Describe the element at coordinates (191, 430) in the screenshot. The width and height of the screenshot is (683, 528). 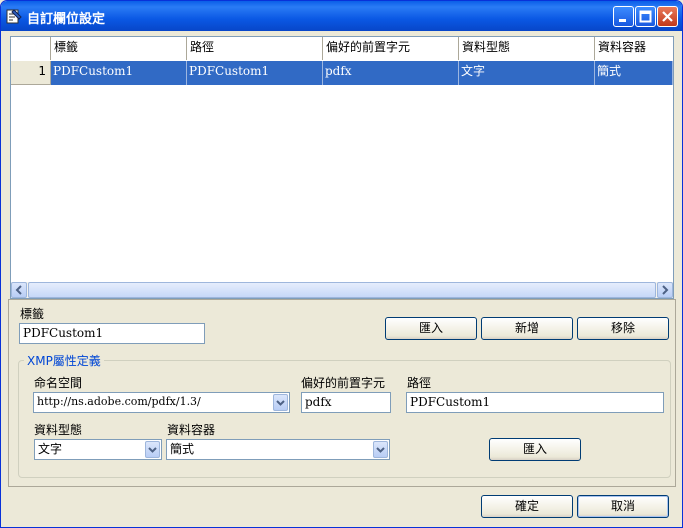
I see `container-label: 資料容器` at that location.